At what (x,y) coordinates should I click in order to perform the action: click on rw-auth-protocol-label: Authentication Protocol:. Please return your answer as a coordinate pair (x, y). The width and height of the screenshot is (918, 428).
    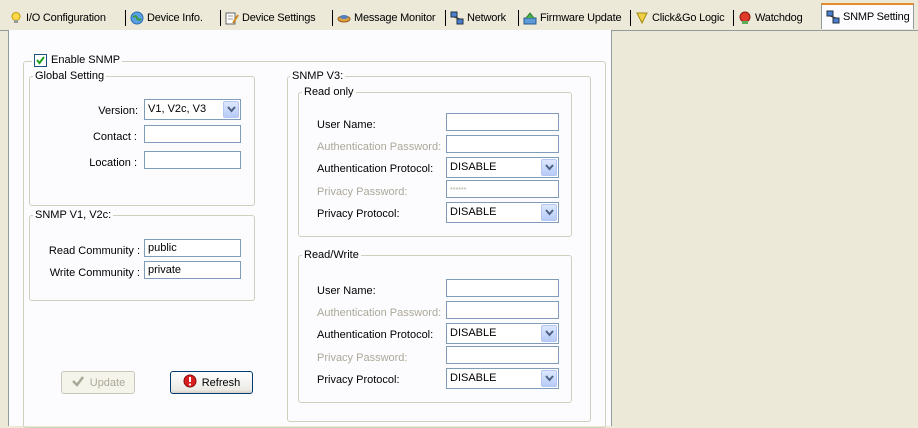
    Looking at the image, I should click on (375, 335).